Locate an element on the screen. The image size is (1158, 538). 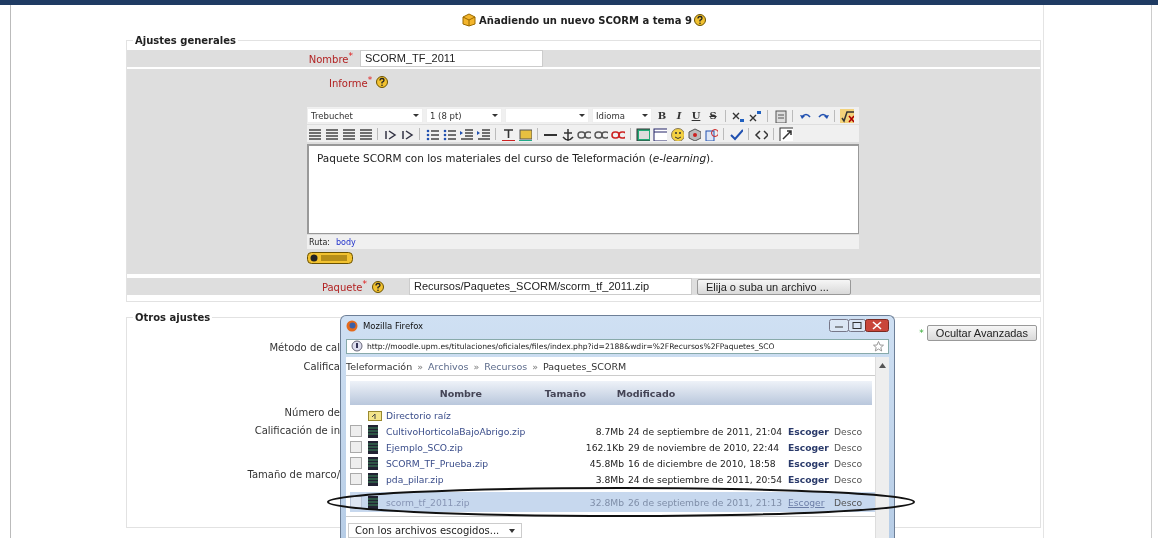
file-name-link: Ejemplo_SCO.zip is located at coordinates (477, 447).